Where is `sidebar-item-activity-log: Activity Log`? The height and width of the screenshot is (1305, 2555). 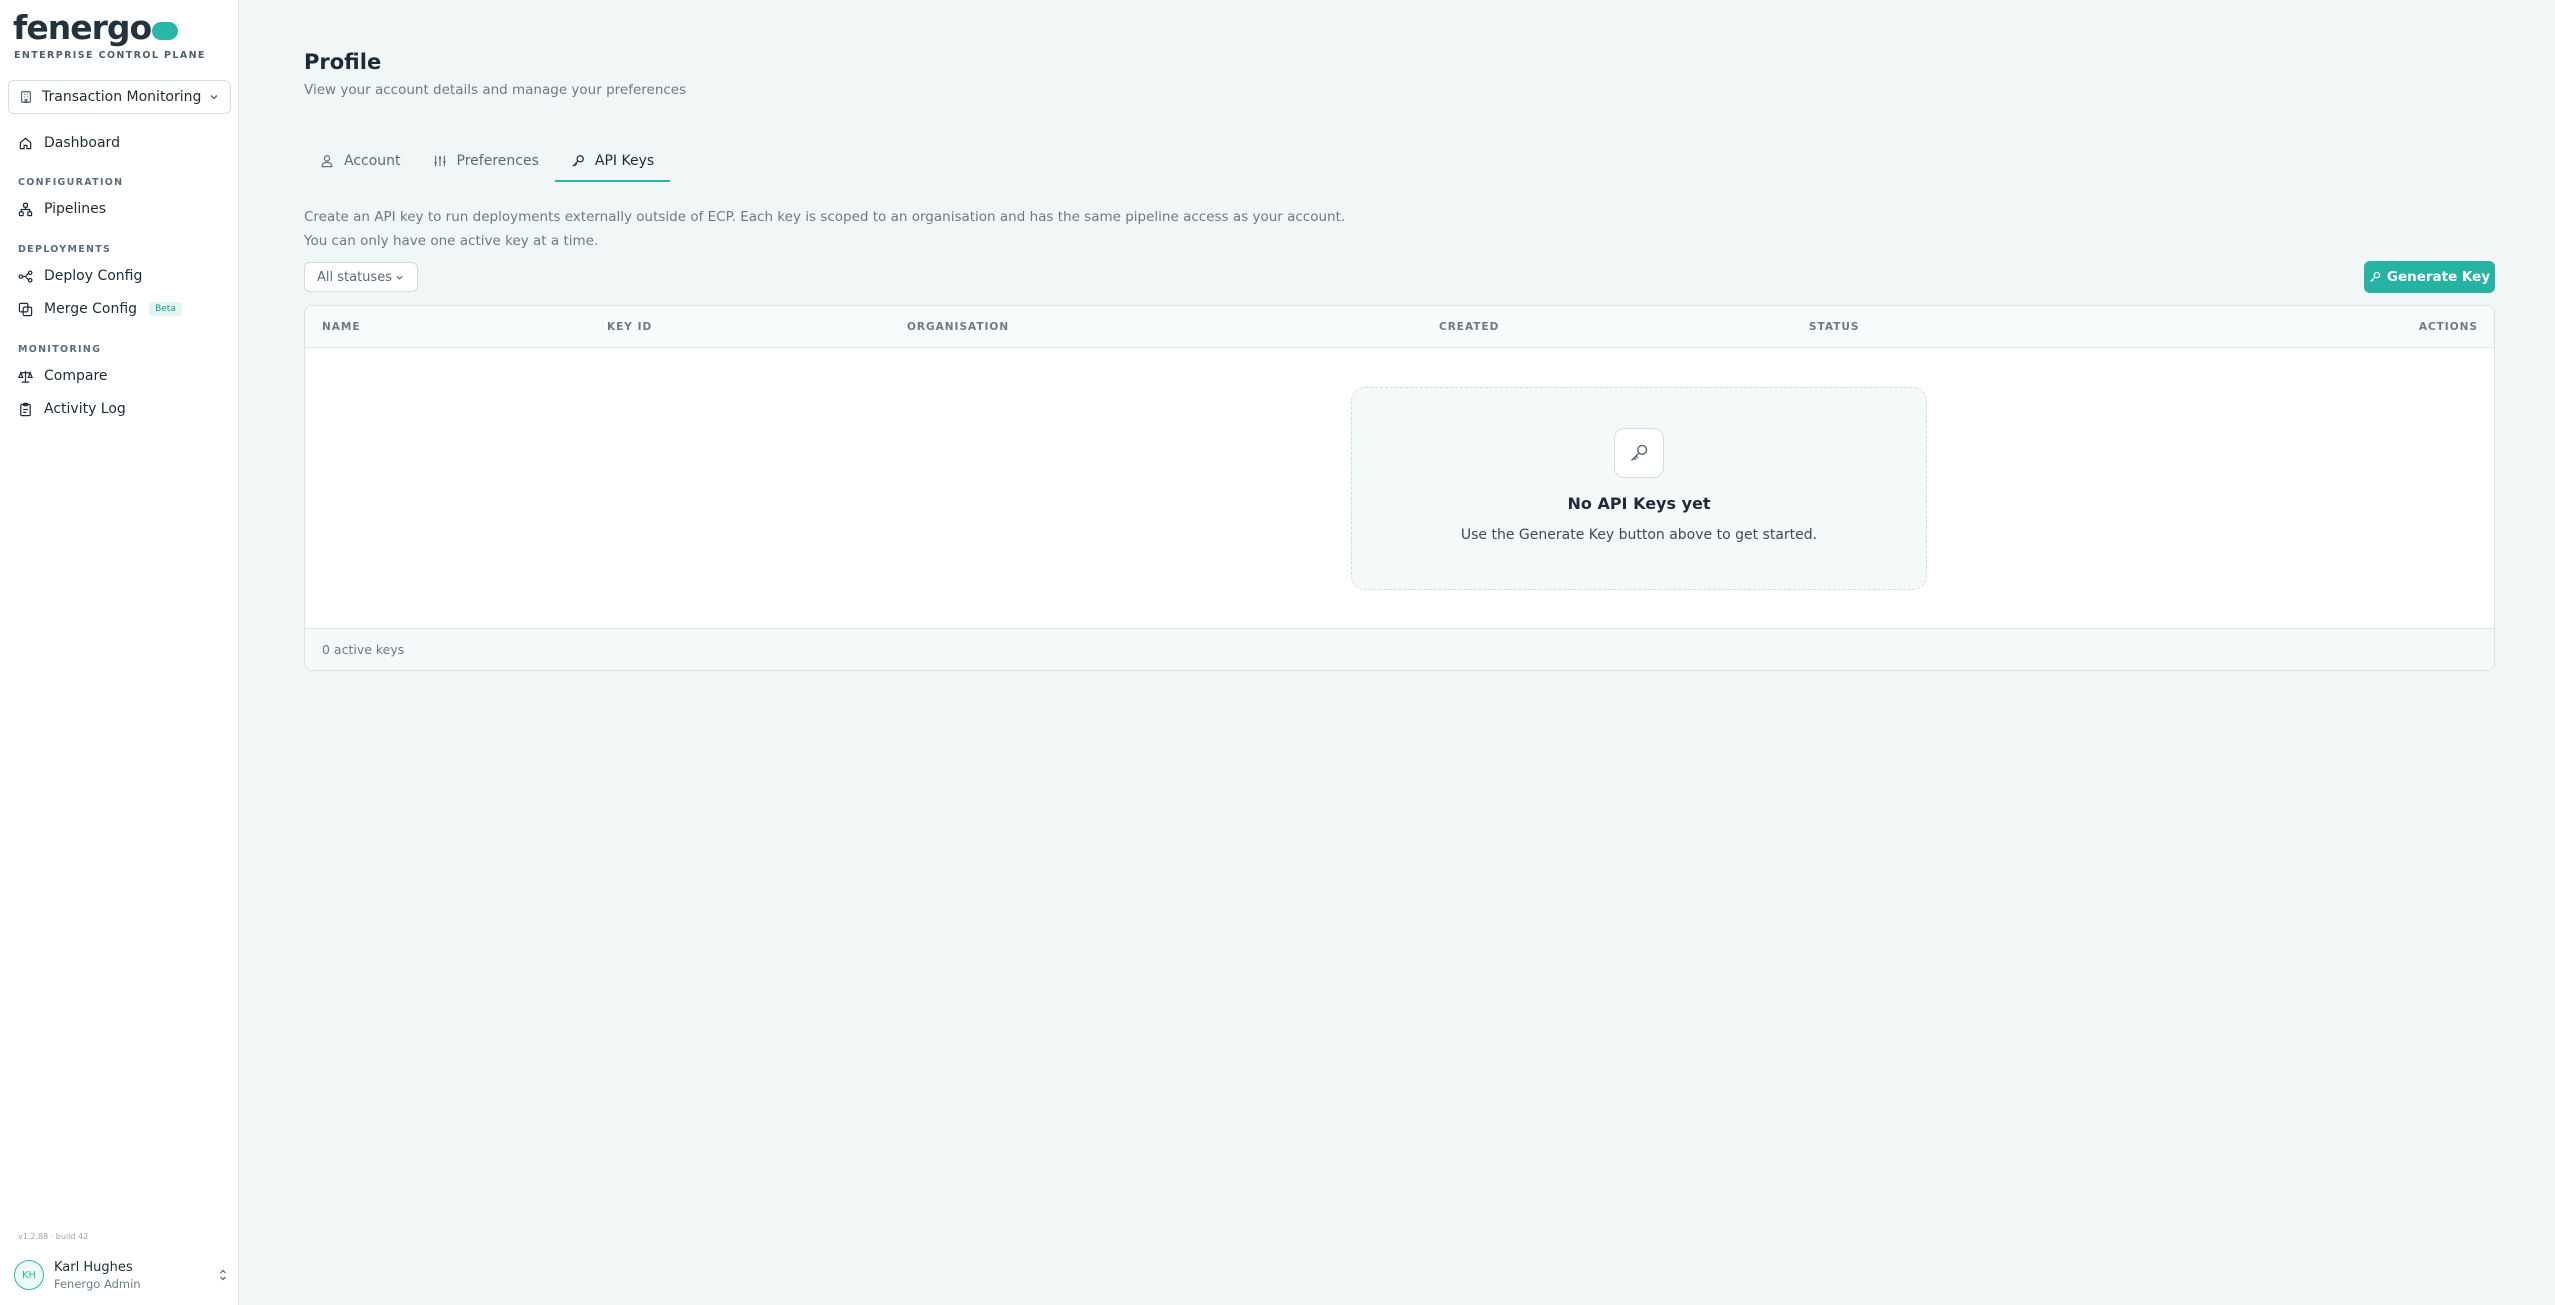 sidebar-item-activity-log: Activity Log is located at coordinates (119, 409).